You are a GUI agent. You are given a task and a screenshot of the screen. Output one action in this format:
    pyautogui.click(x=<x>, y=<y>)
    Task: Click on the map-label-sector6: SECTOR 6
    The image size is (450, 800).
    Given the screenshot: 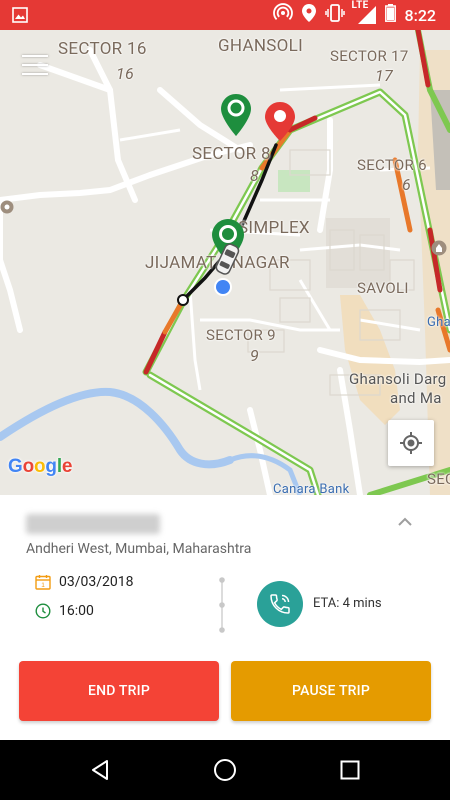 What is the action you would take?
    pyautogui.click(x=392, y=165)
    